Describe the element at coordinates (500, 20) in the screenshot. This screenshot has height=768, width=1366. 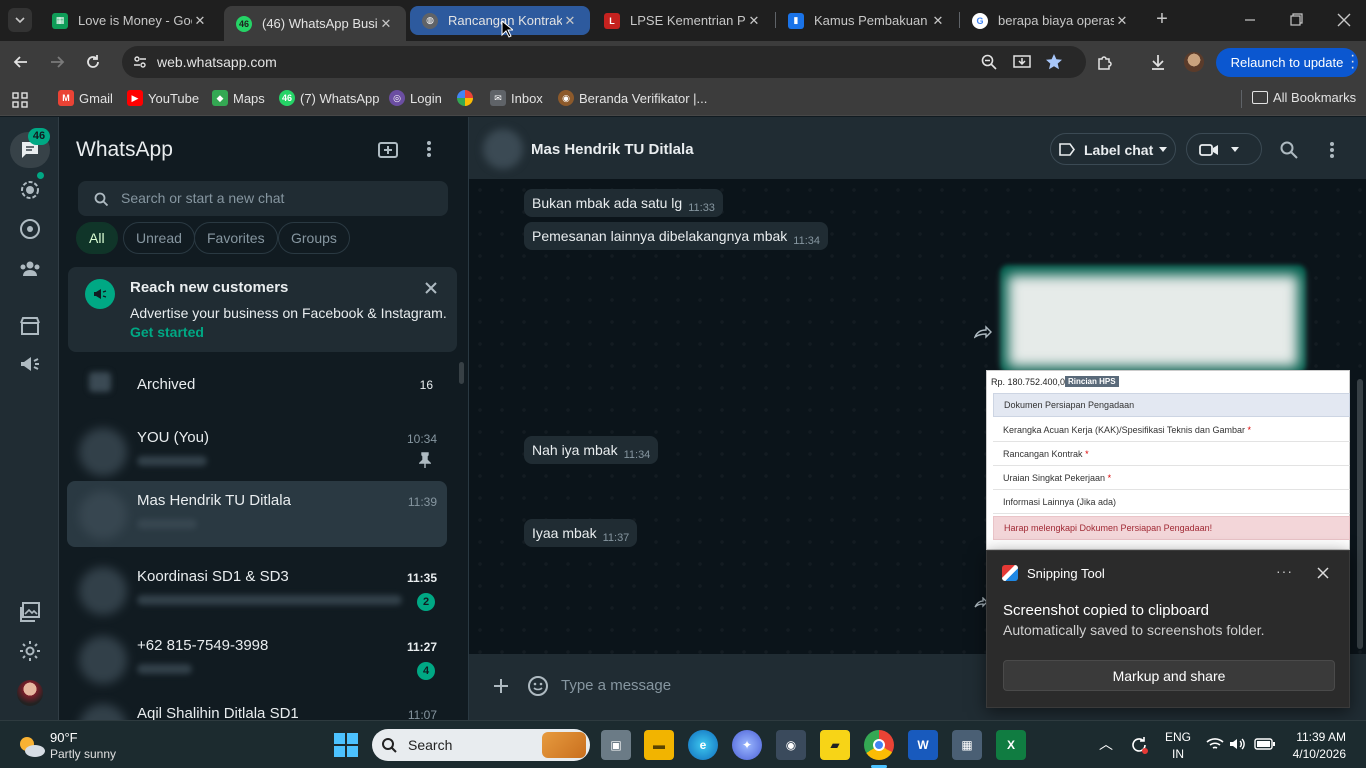
I see `tab-rancangan: ◍ Rancangan Kontrak P ✕` at that location.